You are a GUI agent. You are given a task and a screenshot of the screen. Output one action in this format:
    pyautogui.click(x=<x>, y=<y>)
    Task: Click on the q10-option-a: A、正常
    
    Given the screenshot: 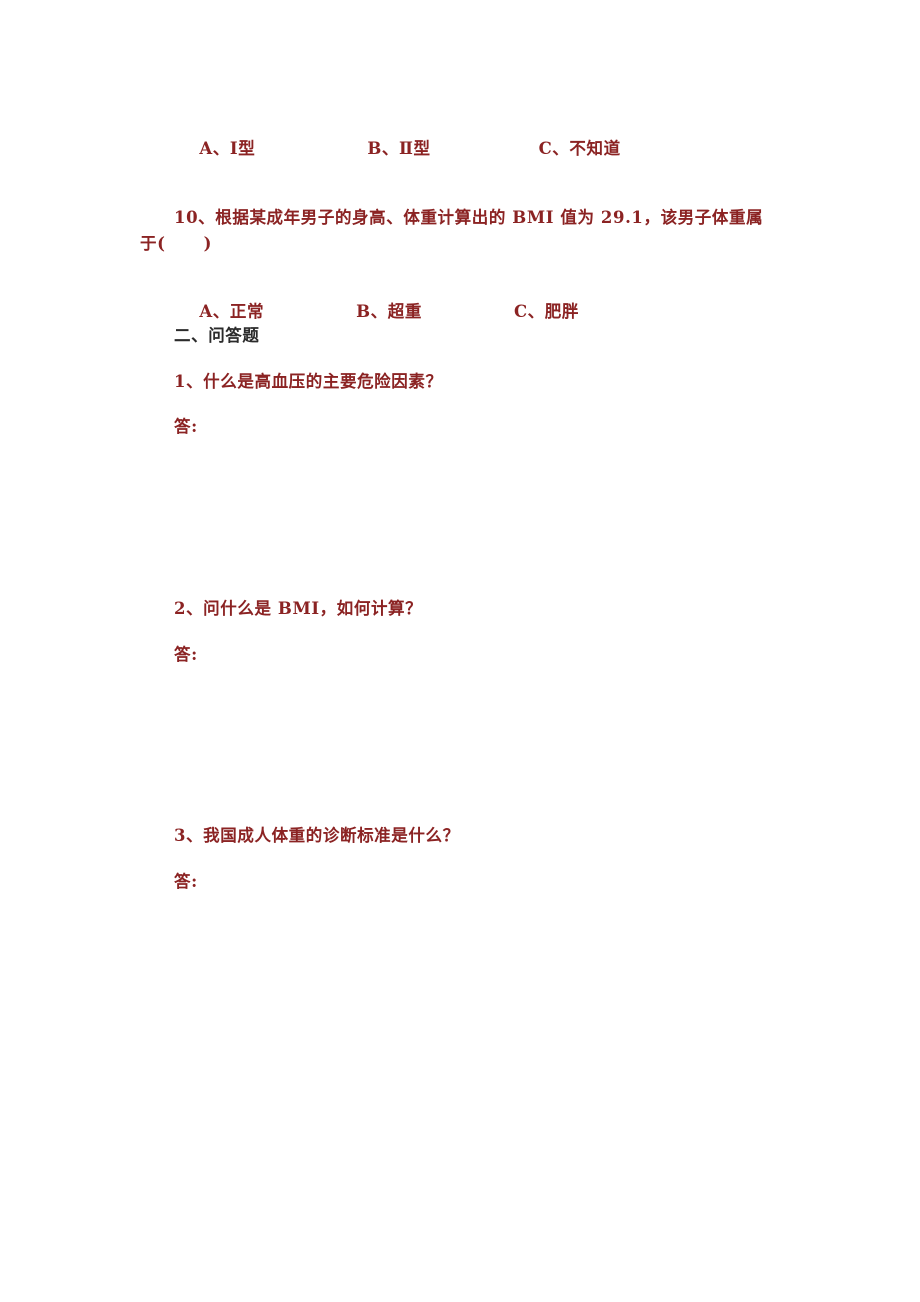 What is the action you would take?
    pyautogui.click(x=231, y=311)
    